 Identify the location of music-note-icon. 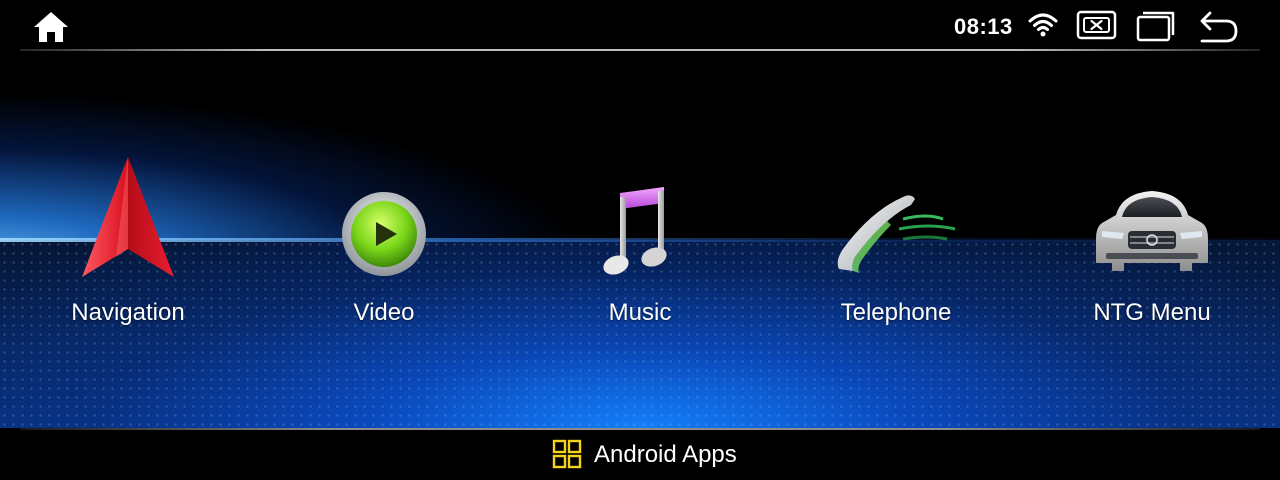
(635, 231).